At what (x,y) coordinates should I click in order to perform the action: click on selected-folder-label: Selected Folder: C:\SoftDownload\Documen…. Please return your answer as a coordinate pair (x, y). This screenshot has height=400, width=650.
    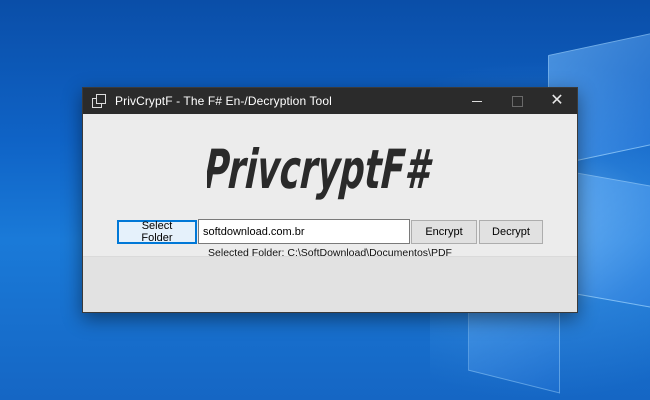
    Looking at the image, I should click on (330, 253).